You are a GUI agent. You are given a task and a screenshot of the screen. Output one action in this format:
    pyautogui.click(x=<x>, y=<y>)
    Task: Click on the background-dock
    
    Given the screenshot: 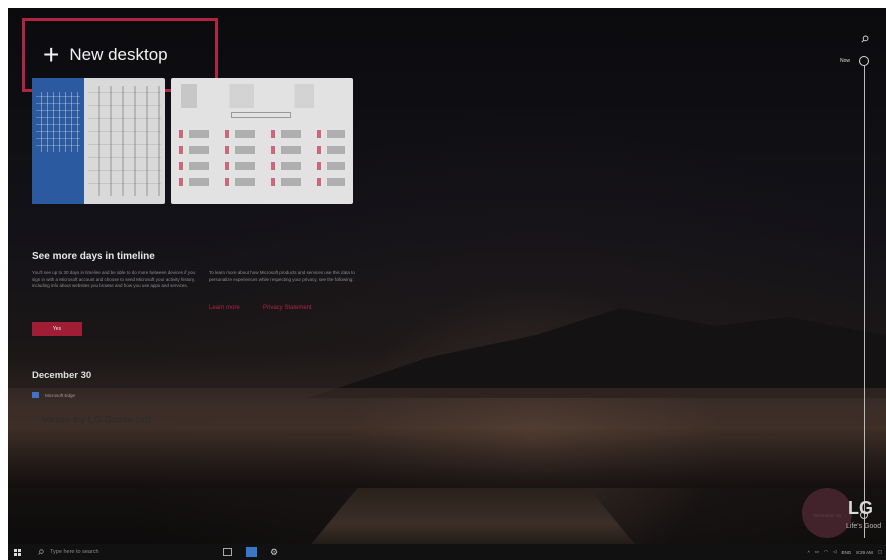 What is the action you would take?
    pyautogui.click(x=473, y=518)
    